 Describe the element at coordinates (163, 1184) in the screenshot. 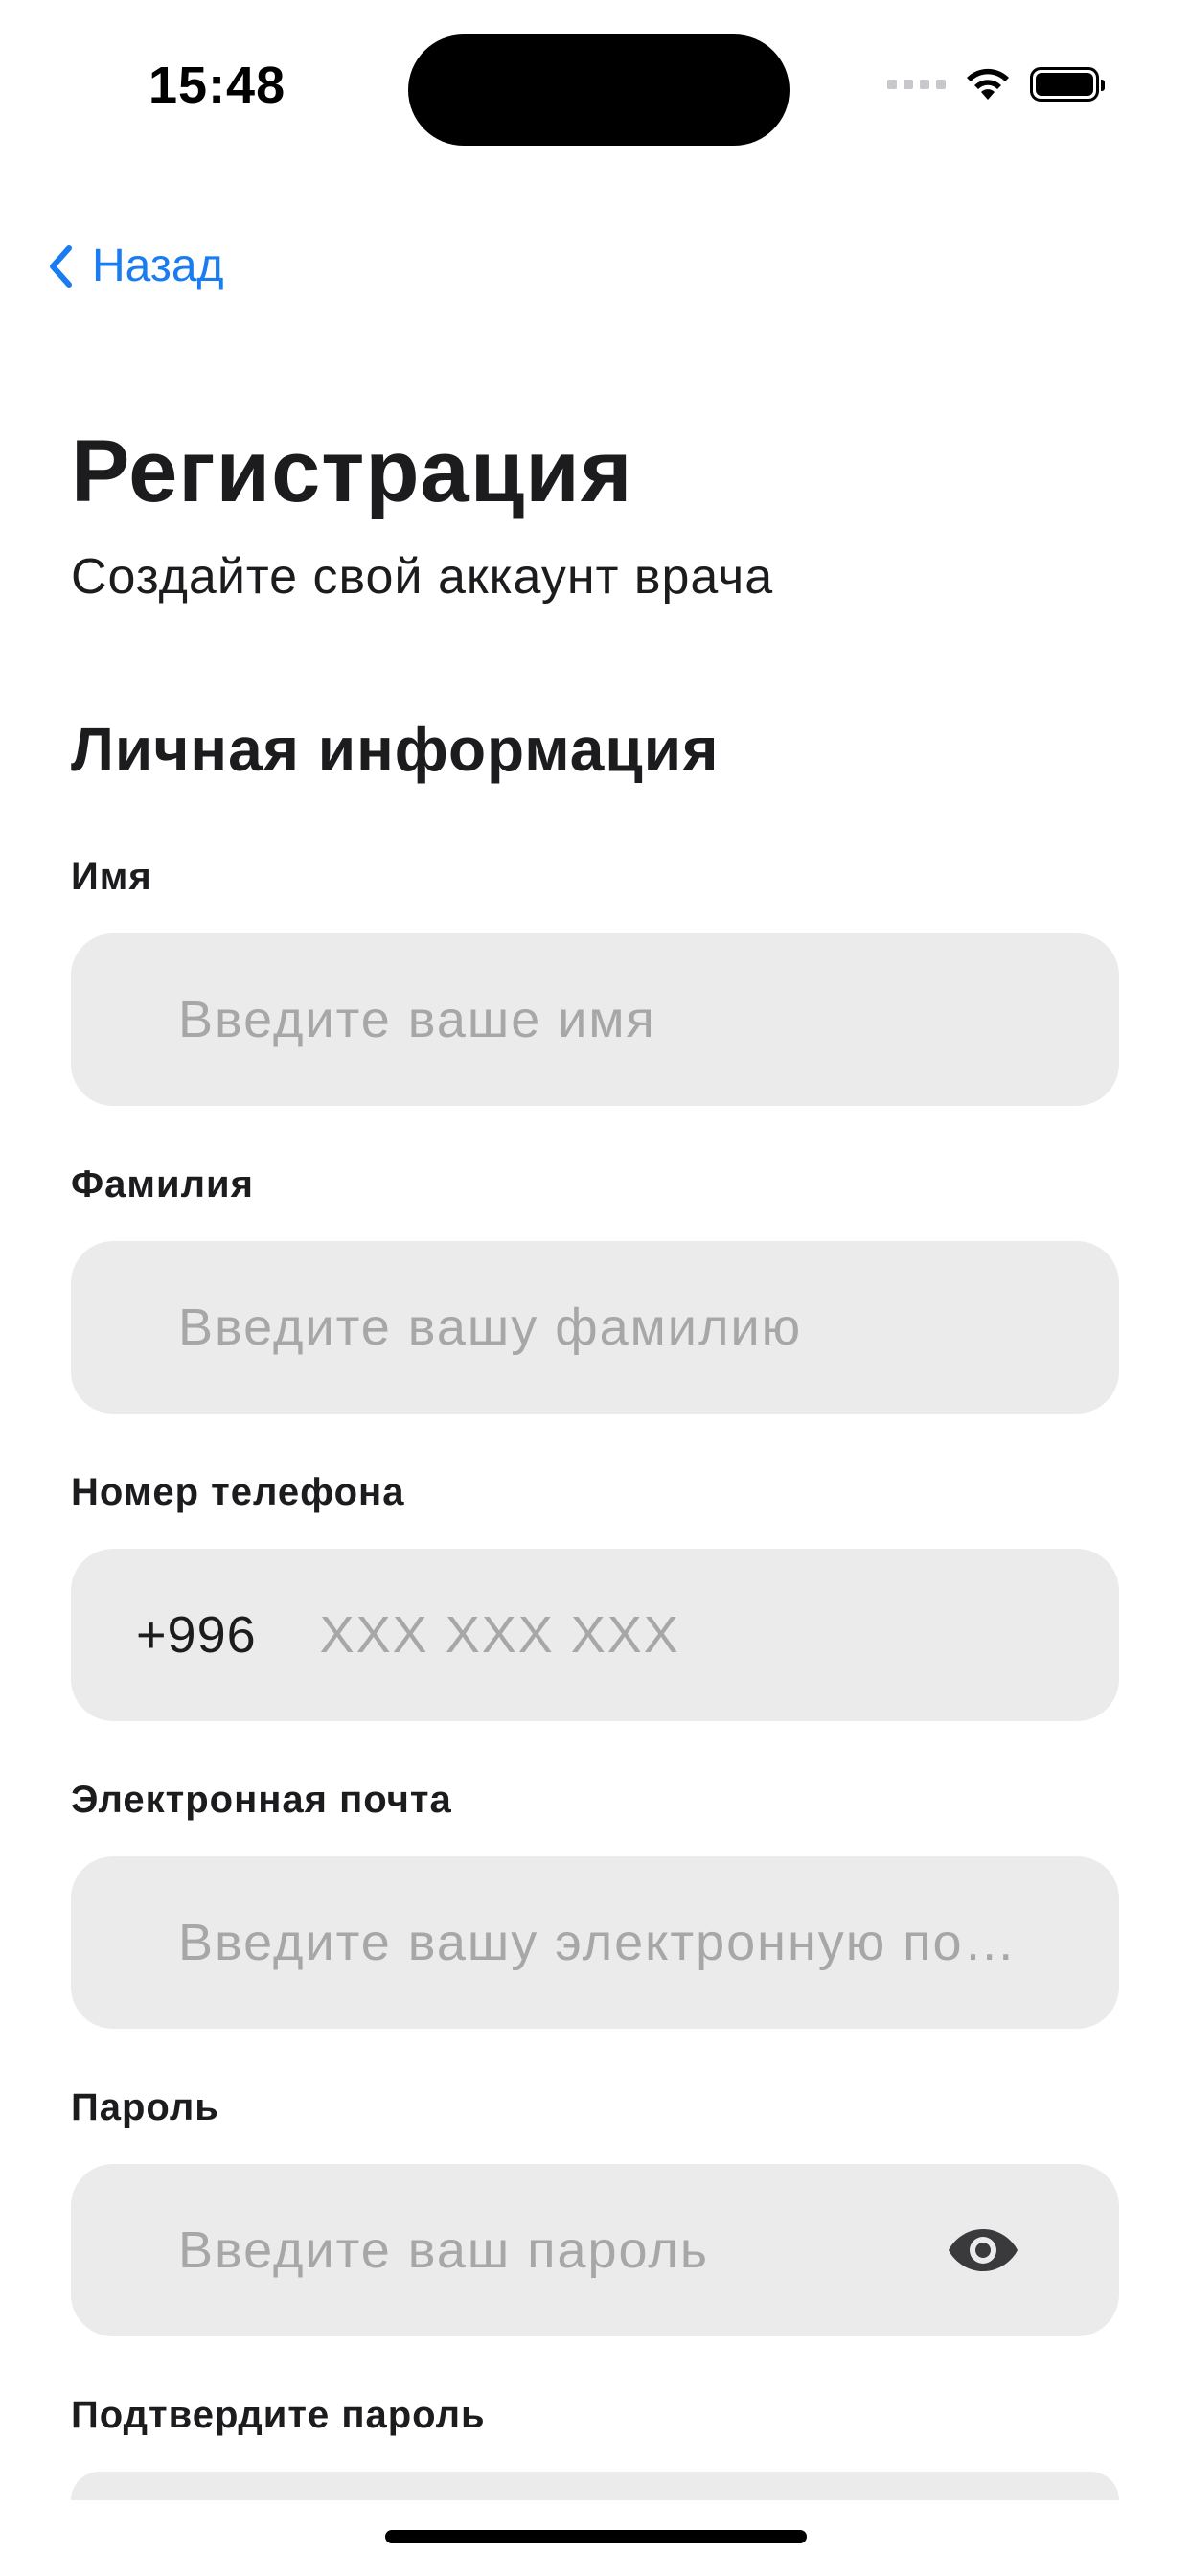

I see `last-name-label: Фамилия` at that location.